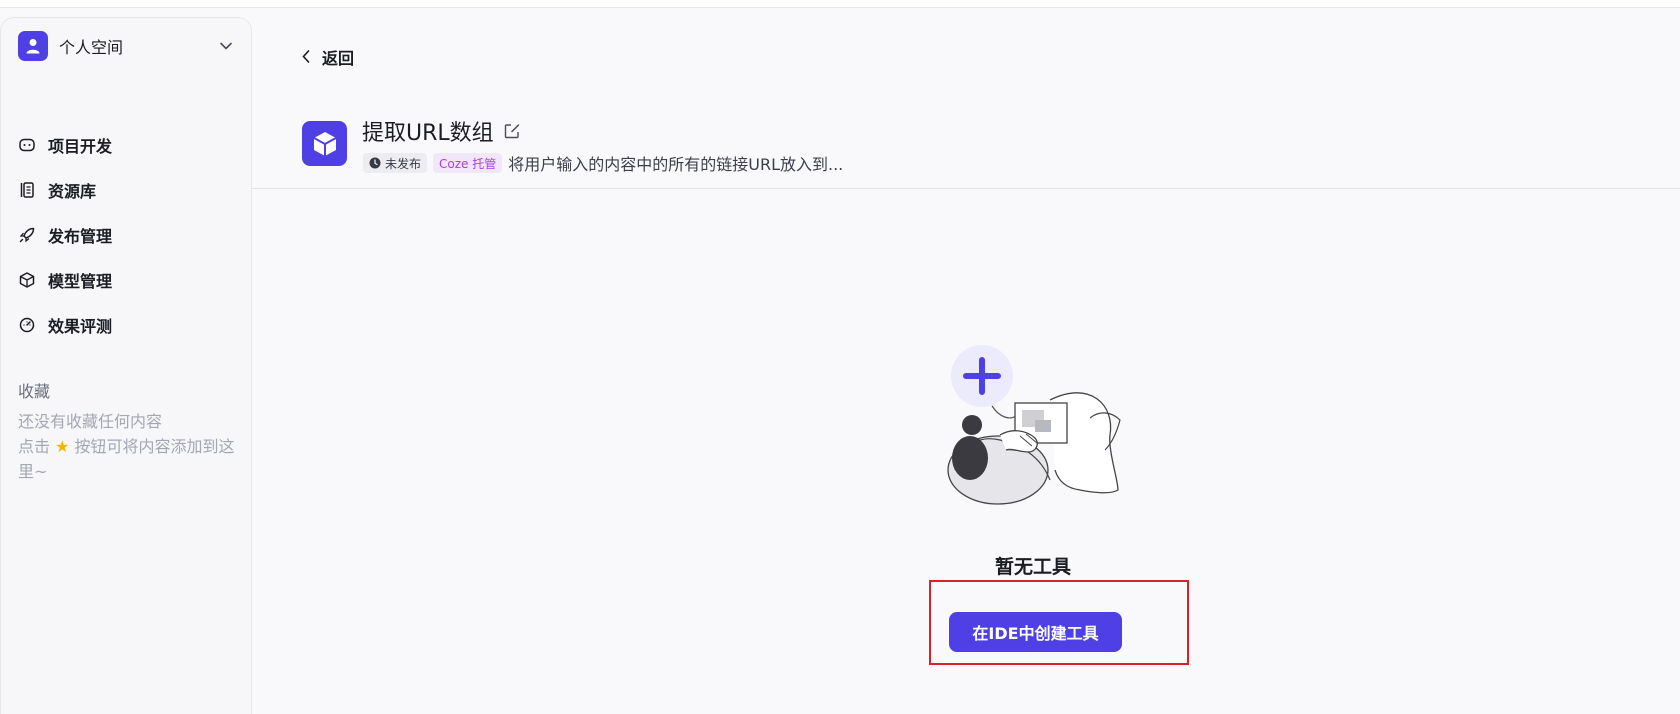 The height and width of the screenshot is (714, 1680). I want to click on user-icon, so click(33, 46).